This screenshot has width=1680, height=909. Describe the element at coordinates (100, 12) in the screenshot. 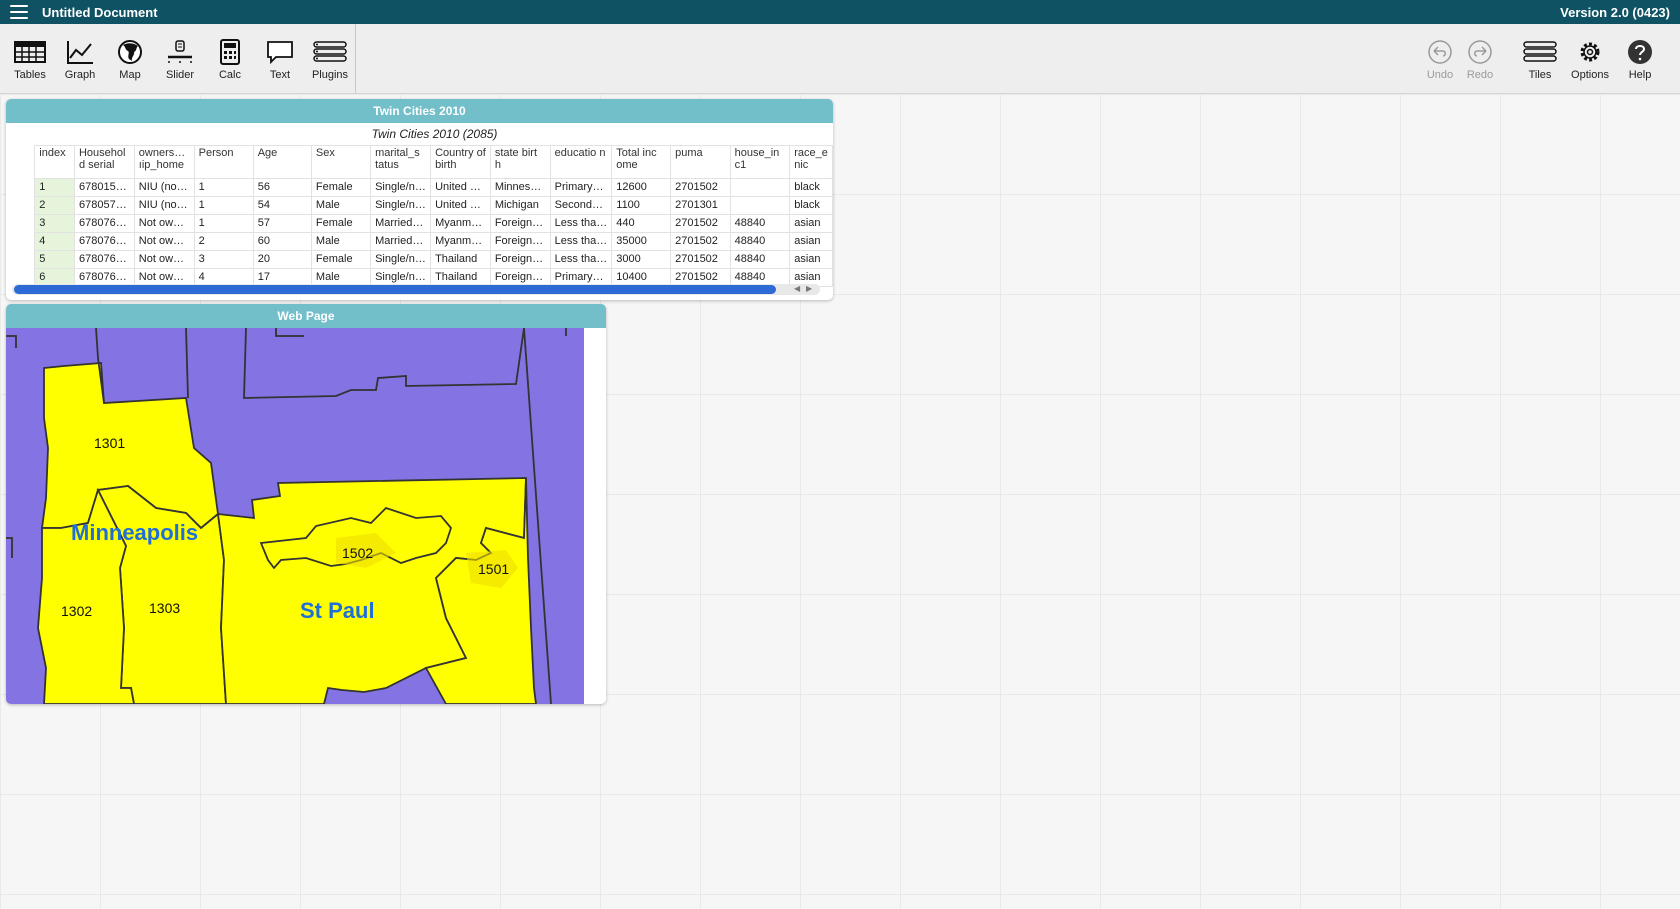

I see `document-title: Untitled Document` at that location.